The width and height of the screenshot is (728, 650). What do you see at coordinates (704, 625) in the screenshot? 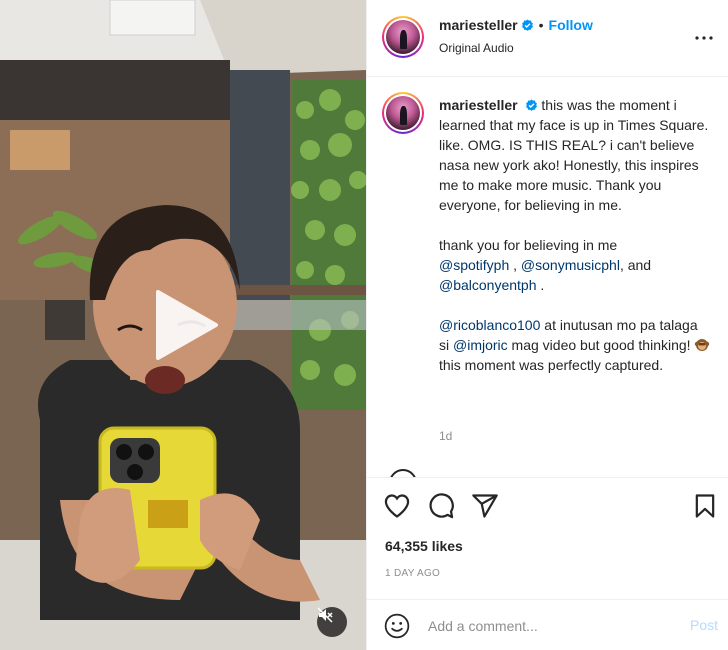
I see `post-comment-button: Post` at bounding box center [704, 625].